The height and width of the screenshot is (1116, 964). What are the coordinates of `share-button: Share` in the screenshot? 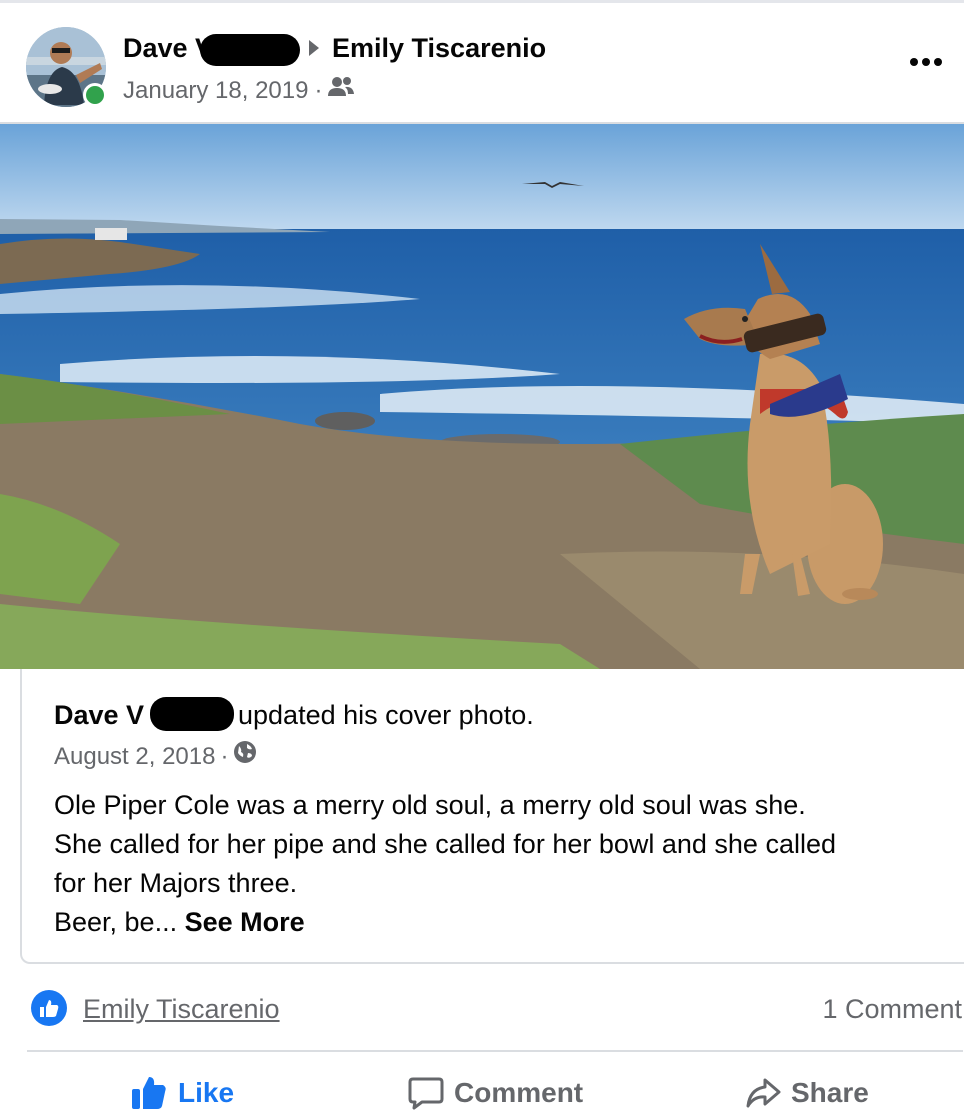 It's located at (807, 1093).